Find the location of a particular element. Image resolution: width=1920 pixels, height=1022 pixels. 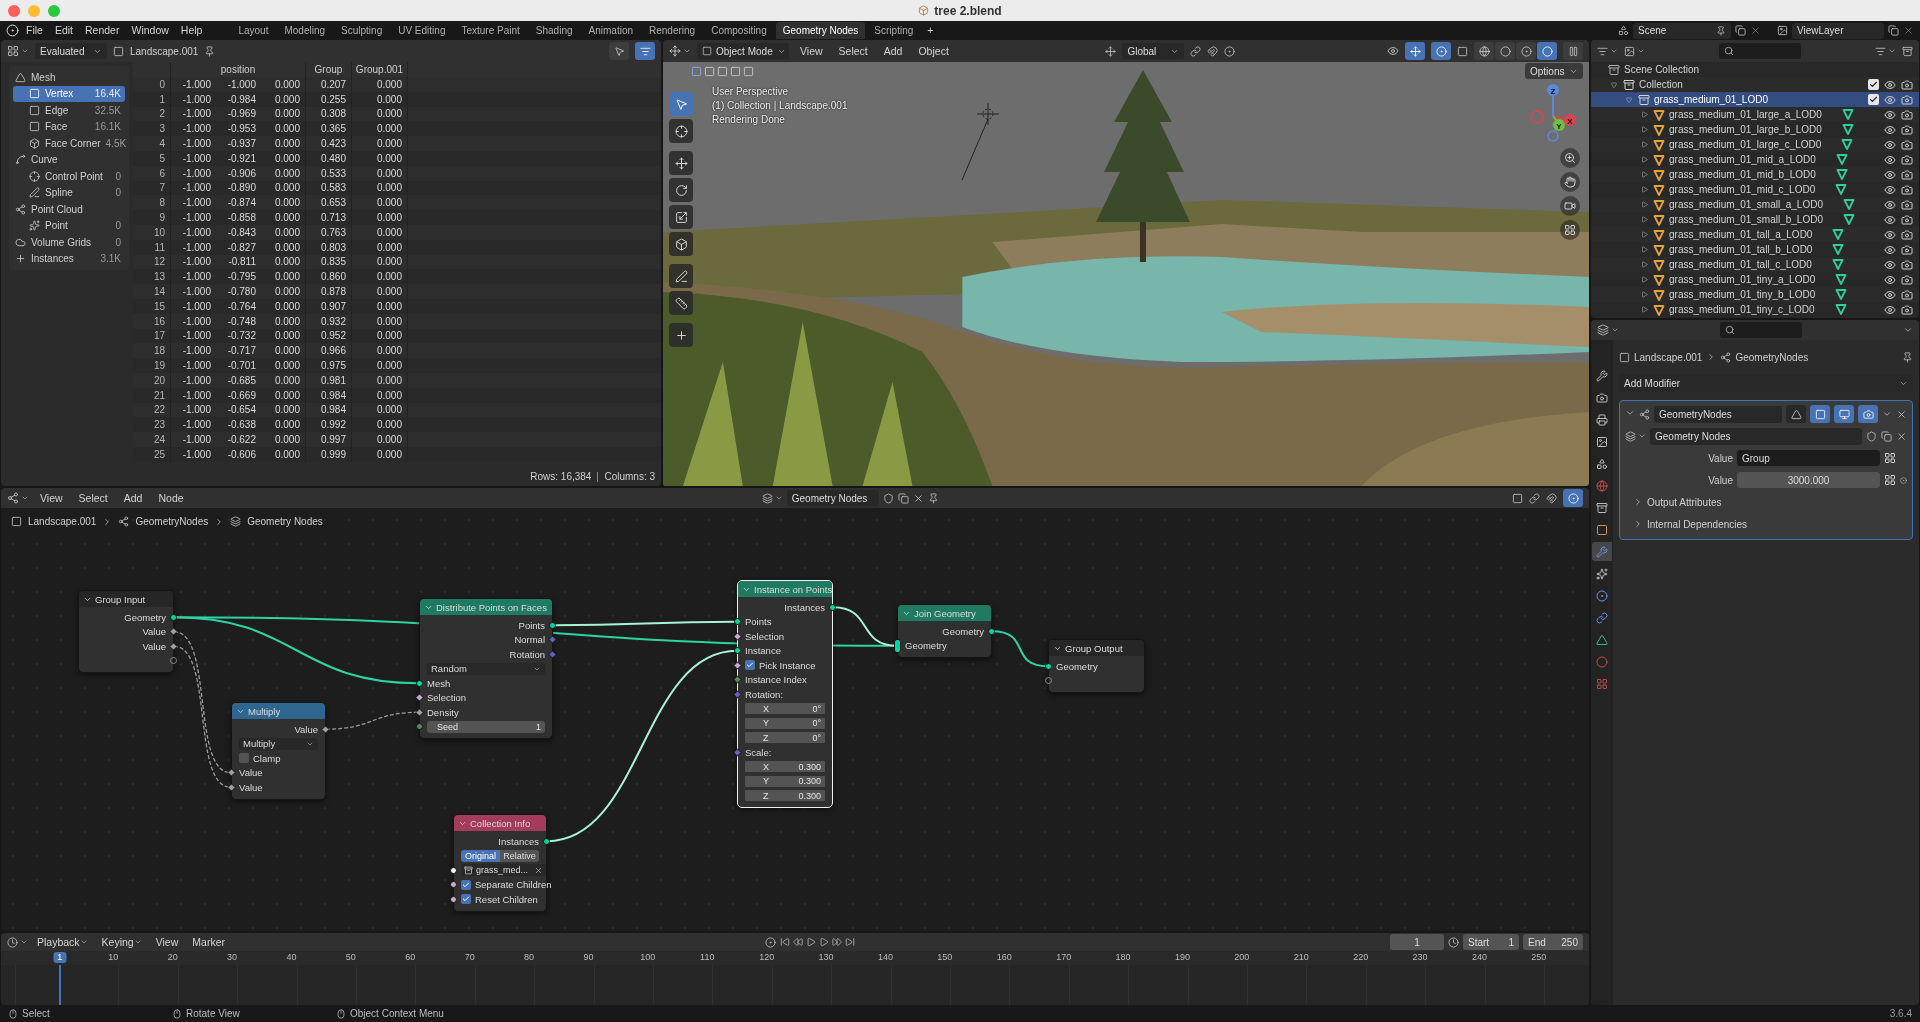

workspace-tab: Sculpting is located at coordinates (362, 30).